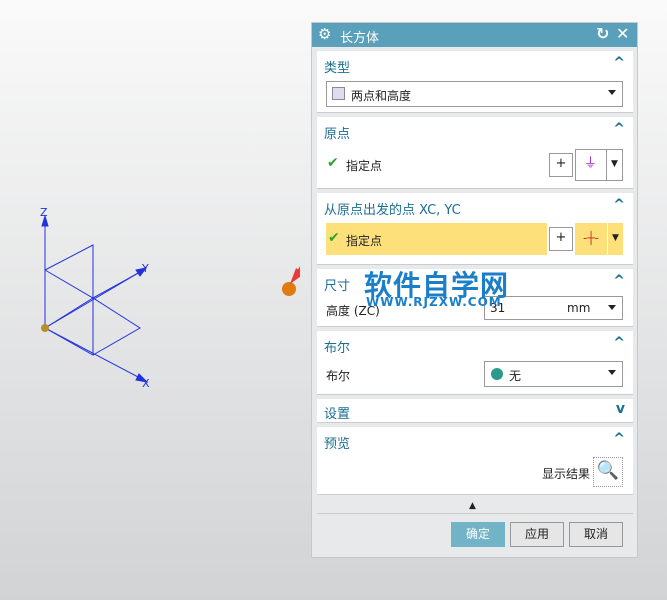  I want to click on type-select: 两点和高度, so click(474, 94).